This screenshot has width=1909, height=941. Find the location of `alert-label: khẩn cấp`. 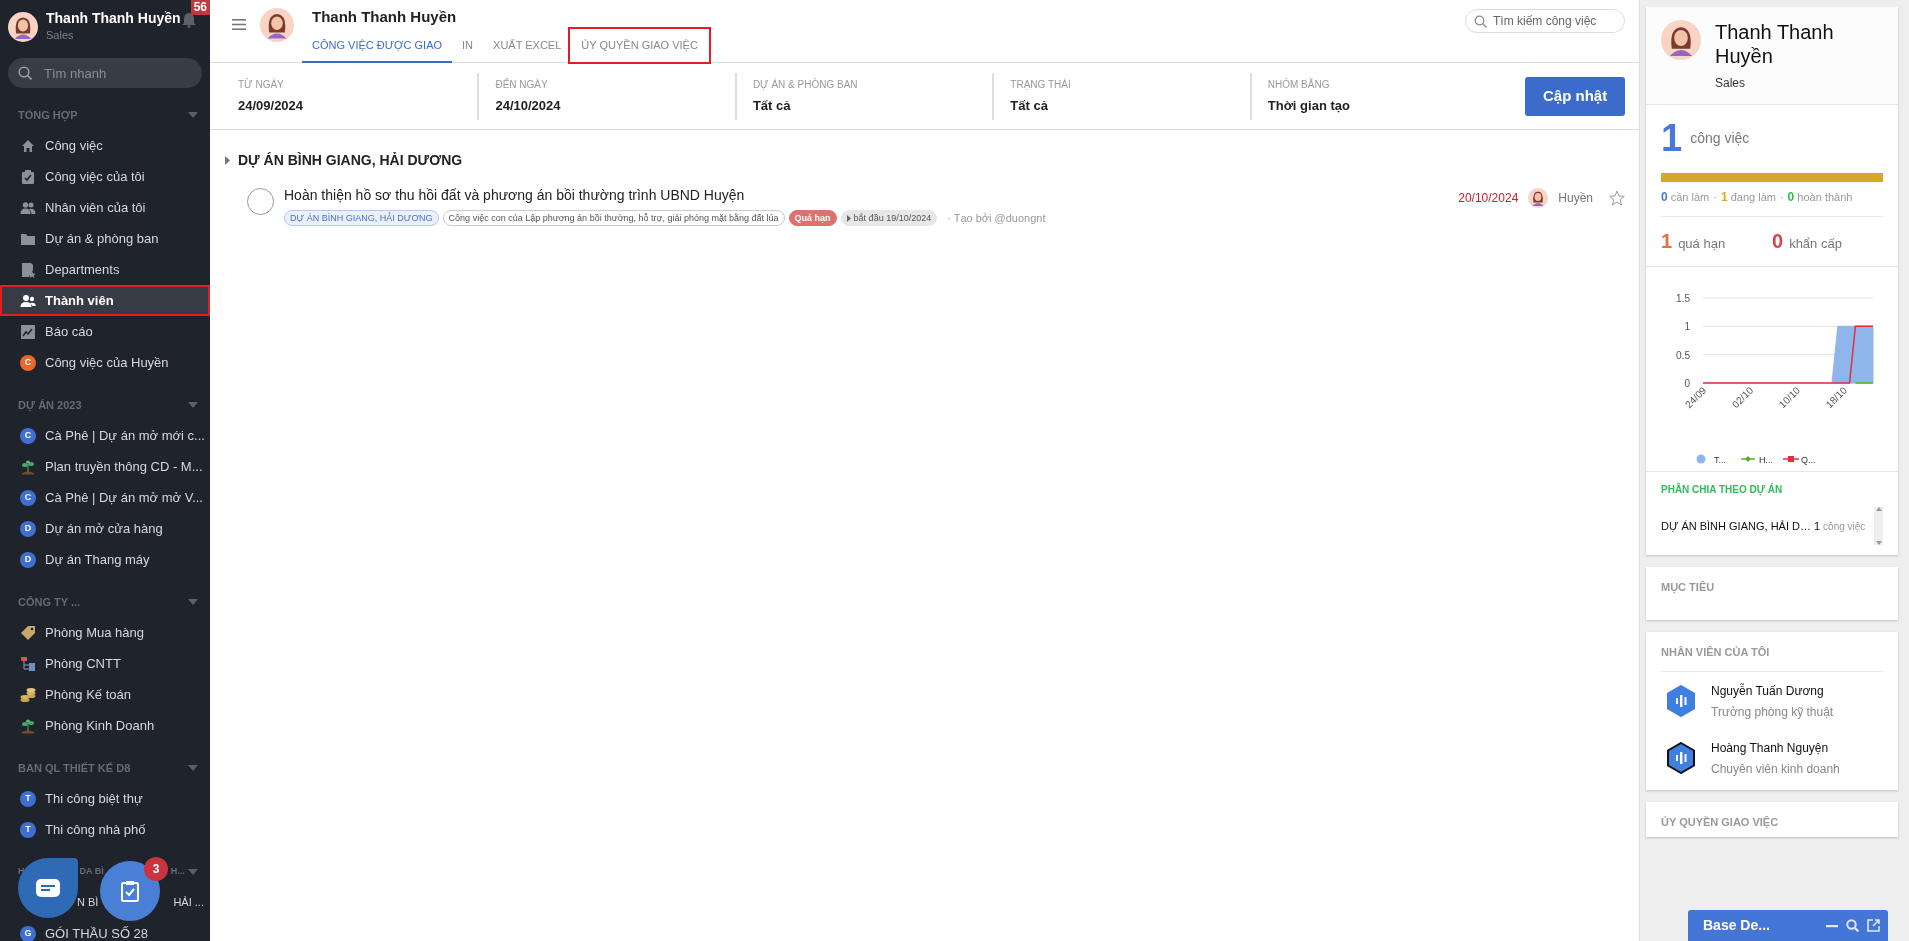

alert-label: khẩn cấp is located at coordinates (1815, 244).